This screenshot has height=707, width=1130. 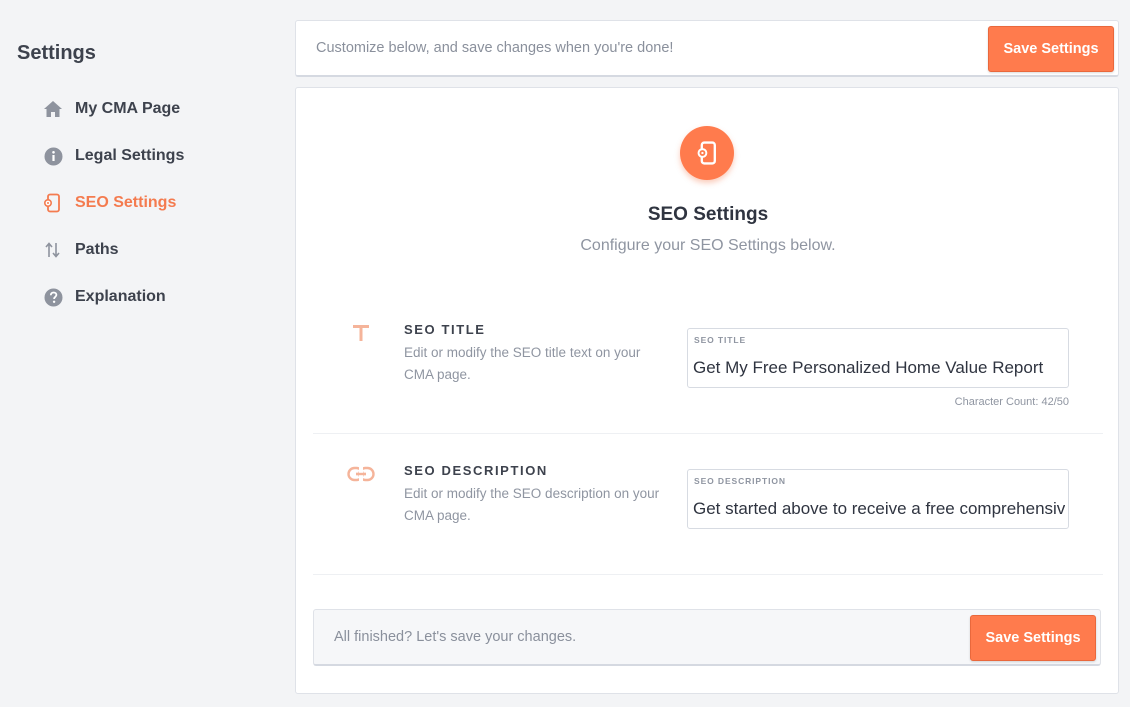 What do you see at coordinates (361, 474) in the screenshot?
I see `link-icon` at bounding box center [361, 474].